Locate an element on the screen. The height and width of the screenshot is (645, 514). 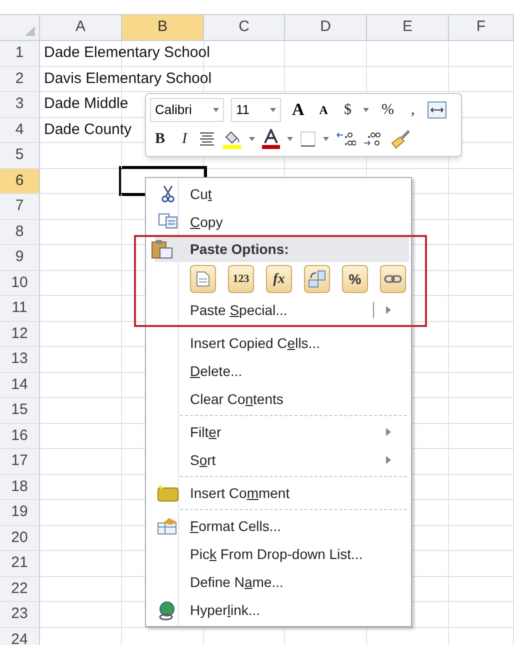
cell-text: Dade Middle is located at coordinates (85, 104).